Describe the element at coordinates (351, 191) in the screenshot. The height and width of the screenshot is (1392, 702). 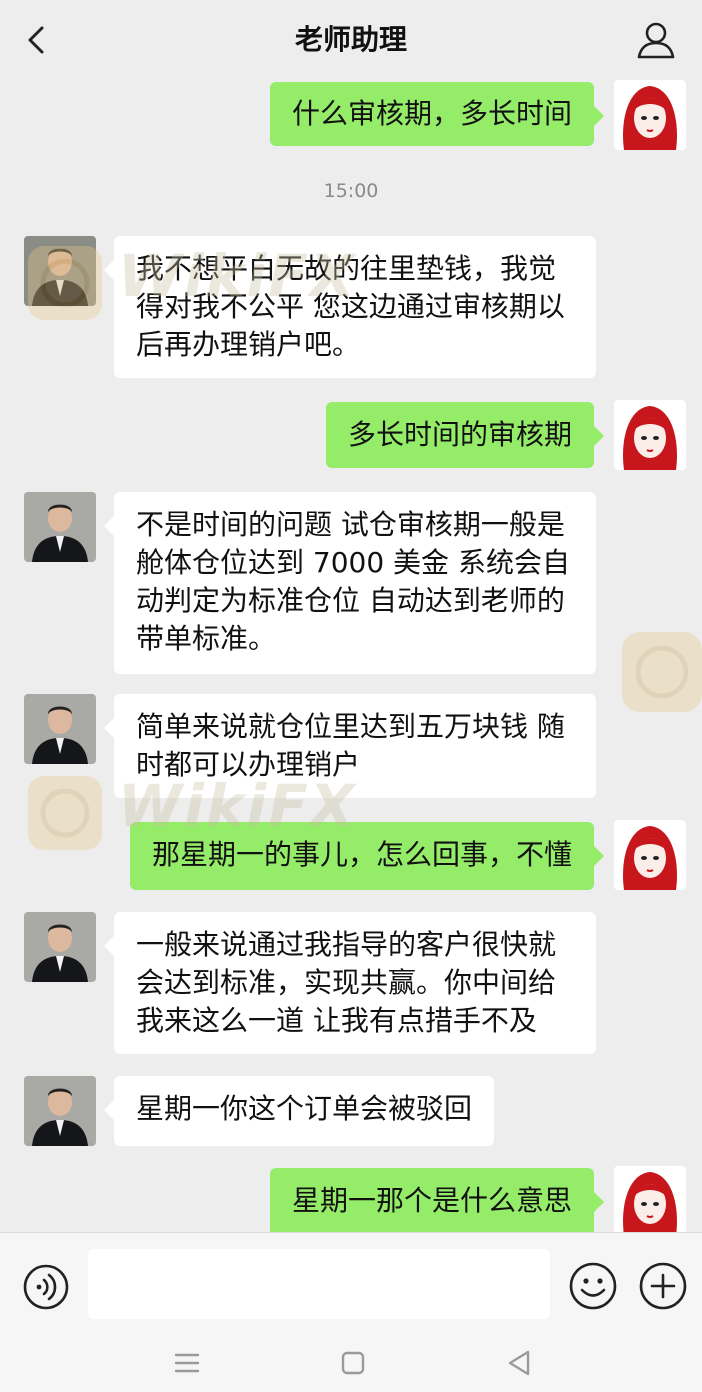
I see `message-timestamp: 15:00` at that location.